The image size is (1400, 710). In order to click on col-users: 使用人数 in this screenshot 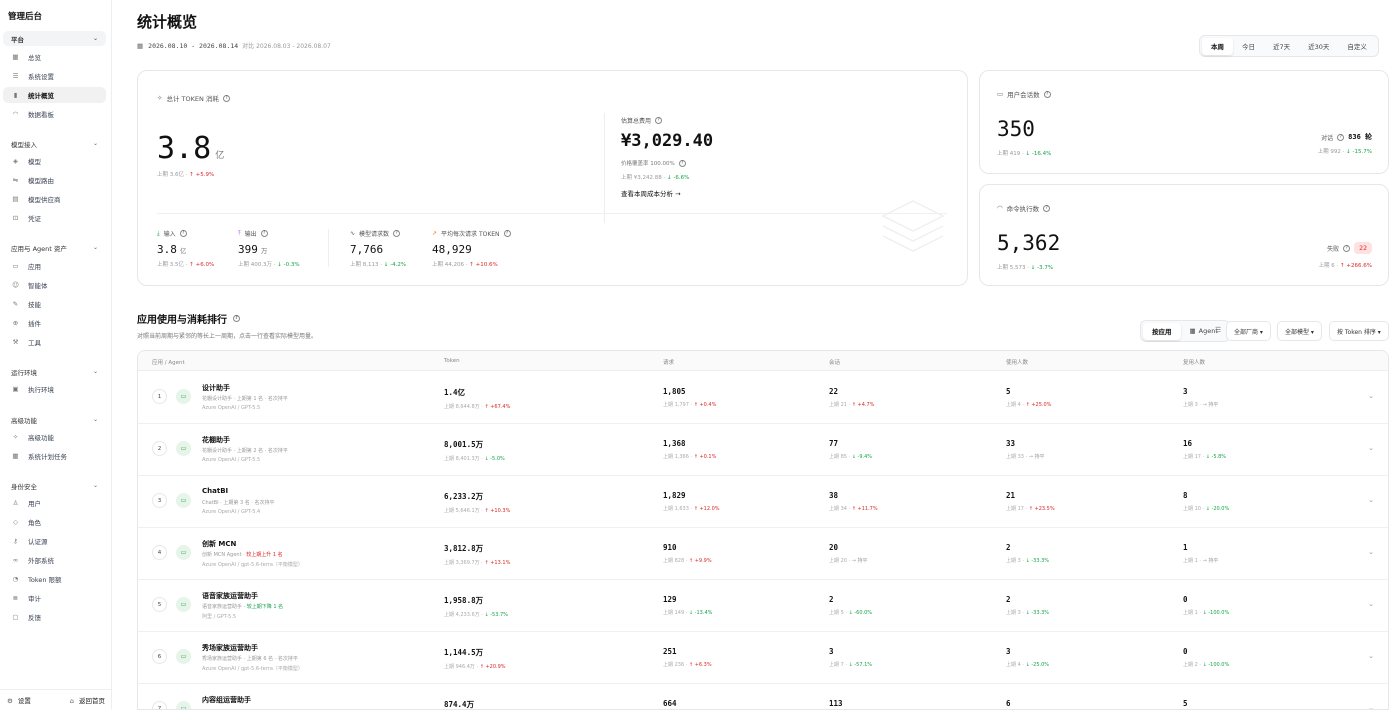, I will do `click(1017, 363)`.